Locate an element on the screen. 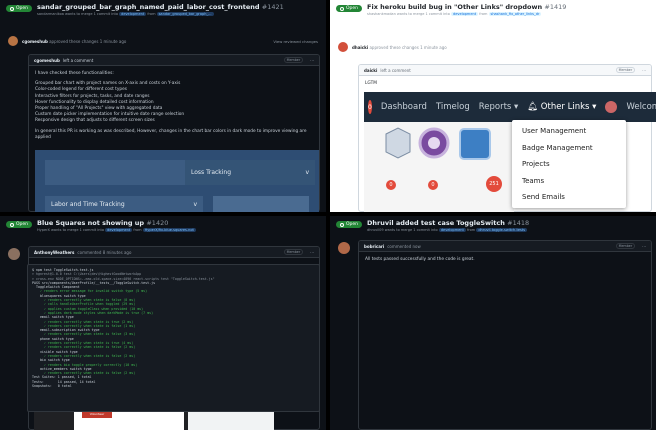  nav-other-links: 🔔︎ Other Links ▾ is located at coordinates (562, 107).